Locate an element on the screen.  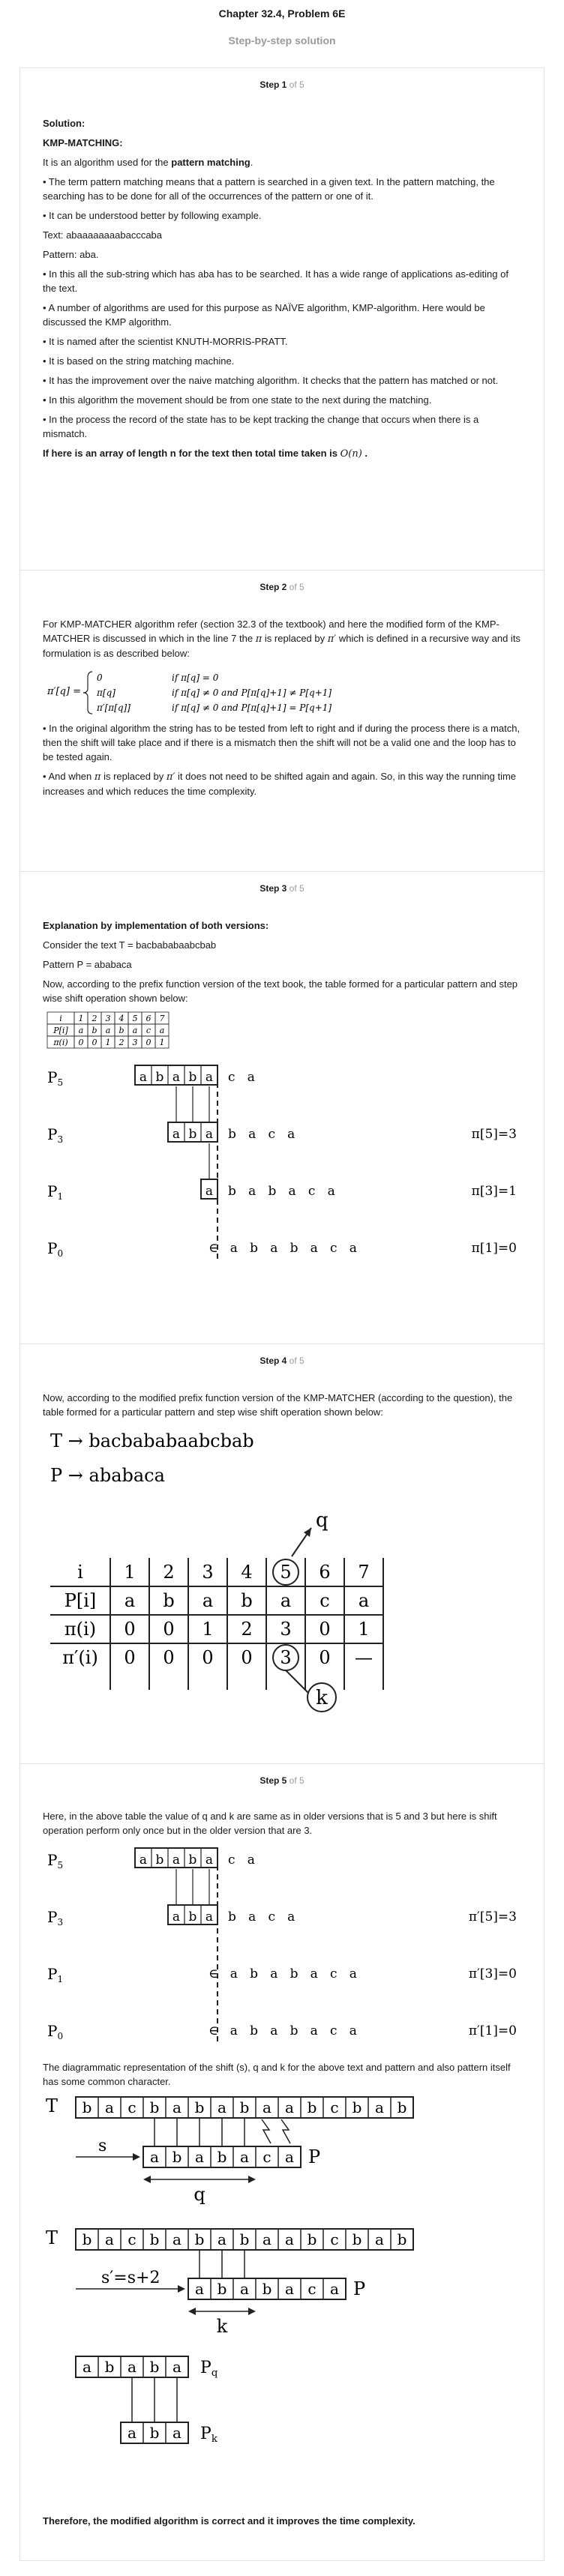
table-cell-text: i is located at coordinates (60, 1019).